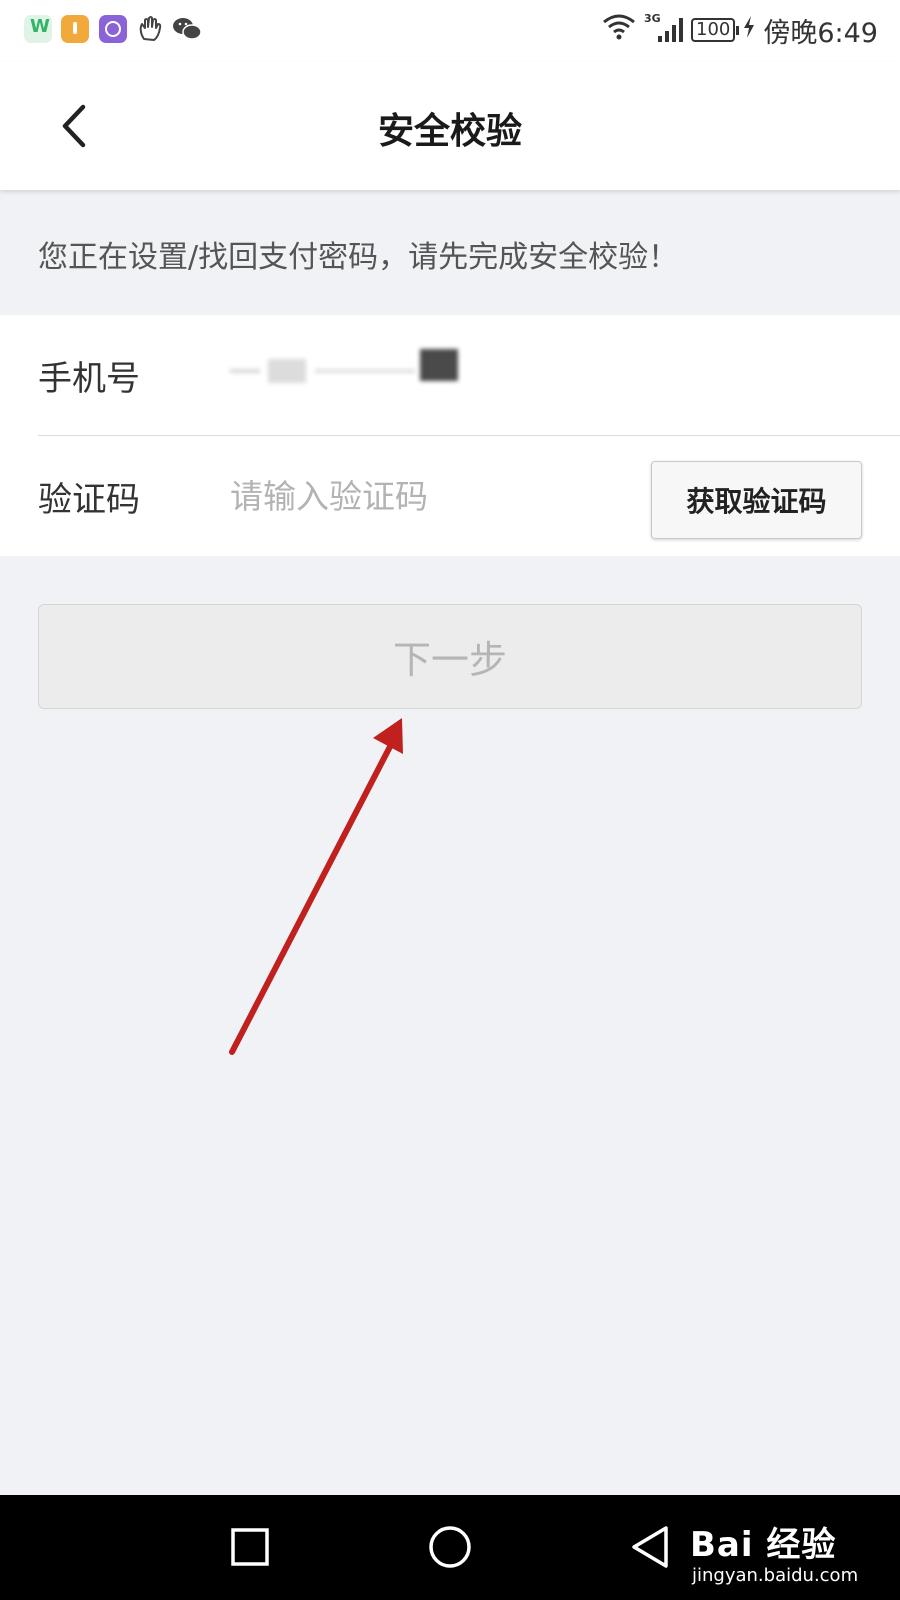 The width and height of the screenshot is (900, 1600). I want to click on phone-label: 手机号, so click(89, 379).